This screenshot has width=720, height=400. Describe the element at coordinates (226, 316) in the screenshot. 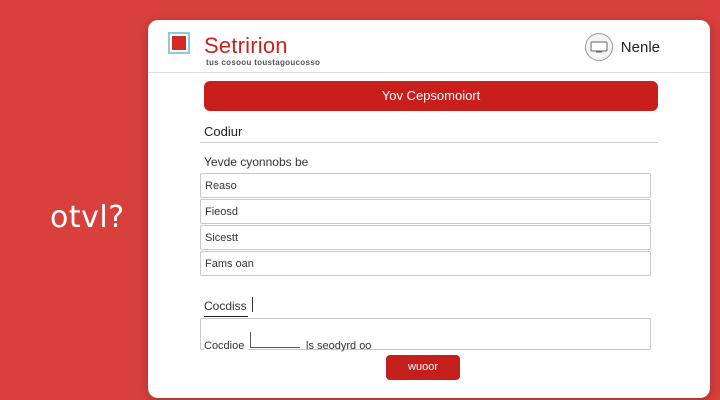

I see `subsection-underline` at that location.